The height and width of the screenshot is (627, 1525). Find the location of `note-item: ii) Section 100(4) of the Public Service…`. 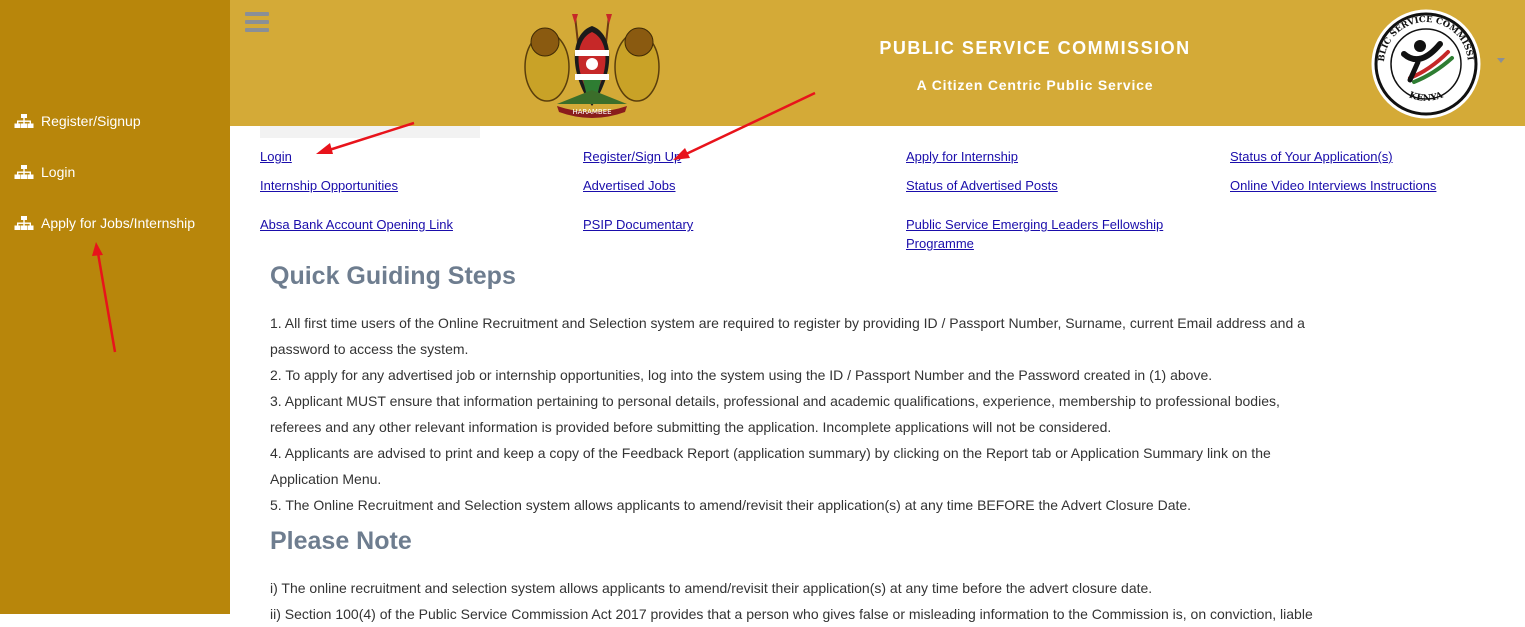

note-item: ii) Section 100(4) of the Public Service… is located at coordinates (791, 614).